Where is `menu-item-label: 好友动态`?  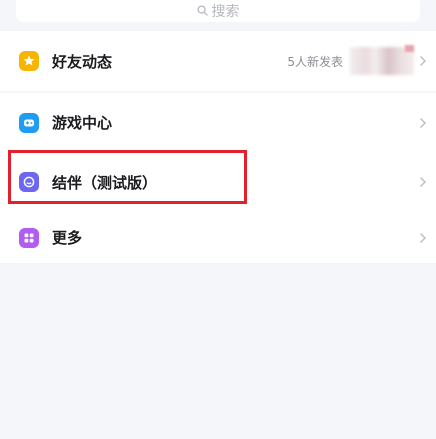
menu-item-label: 好友动态 is located at coordinates (82, 61).